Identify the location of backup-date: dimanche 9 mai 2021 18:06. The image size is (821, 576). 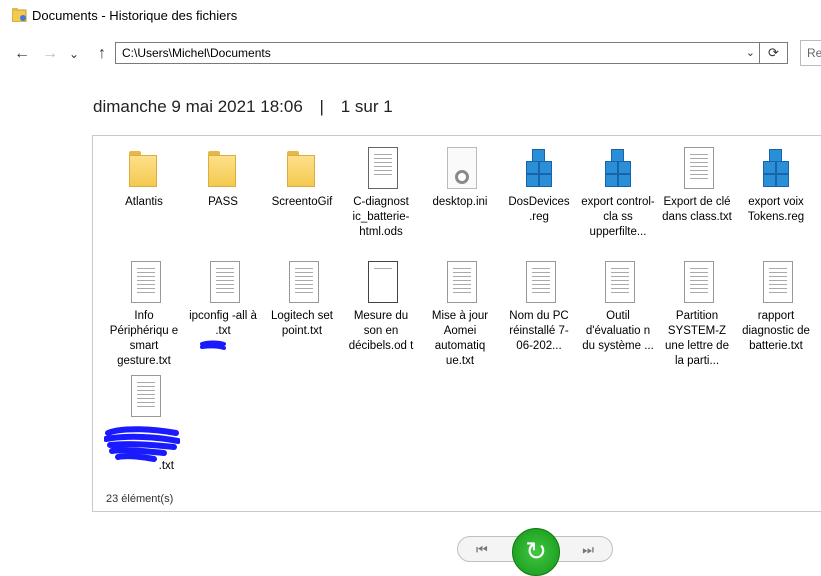
(198, 106).